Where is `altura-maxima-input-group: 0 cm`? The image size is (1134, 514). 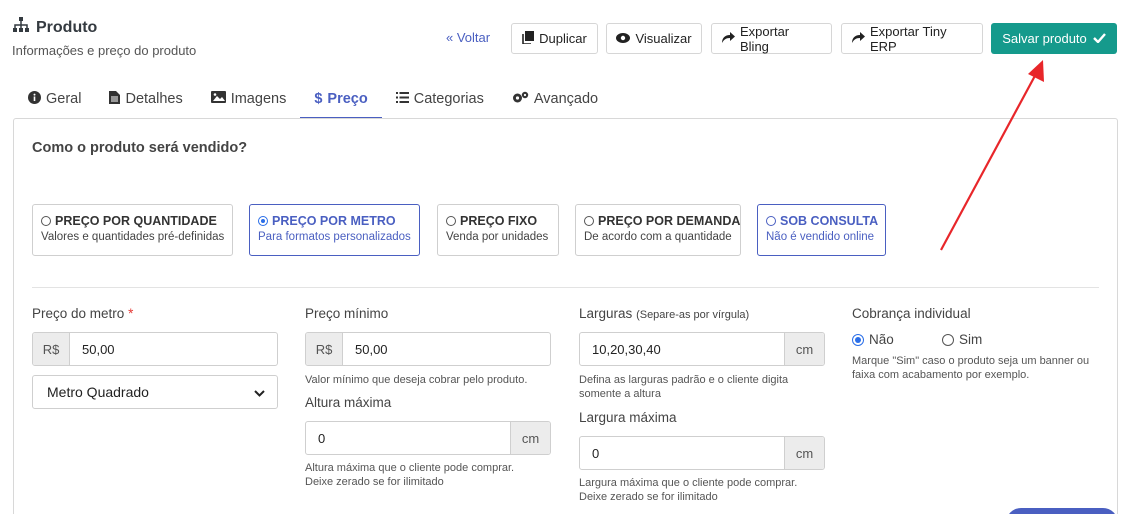 altura-maxima-input-group: 0 cm is located at coordinates (428, 438).